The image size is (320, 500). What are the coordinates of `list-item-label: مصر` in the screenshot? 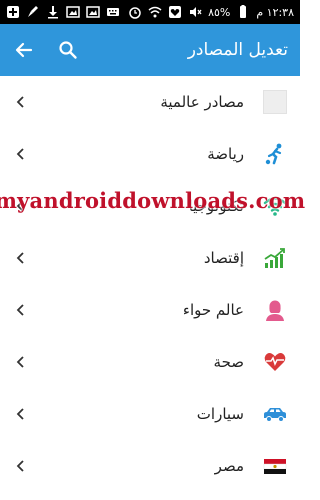 It's located at (229, 466).